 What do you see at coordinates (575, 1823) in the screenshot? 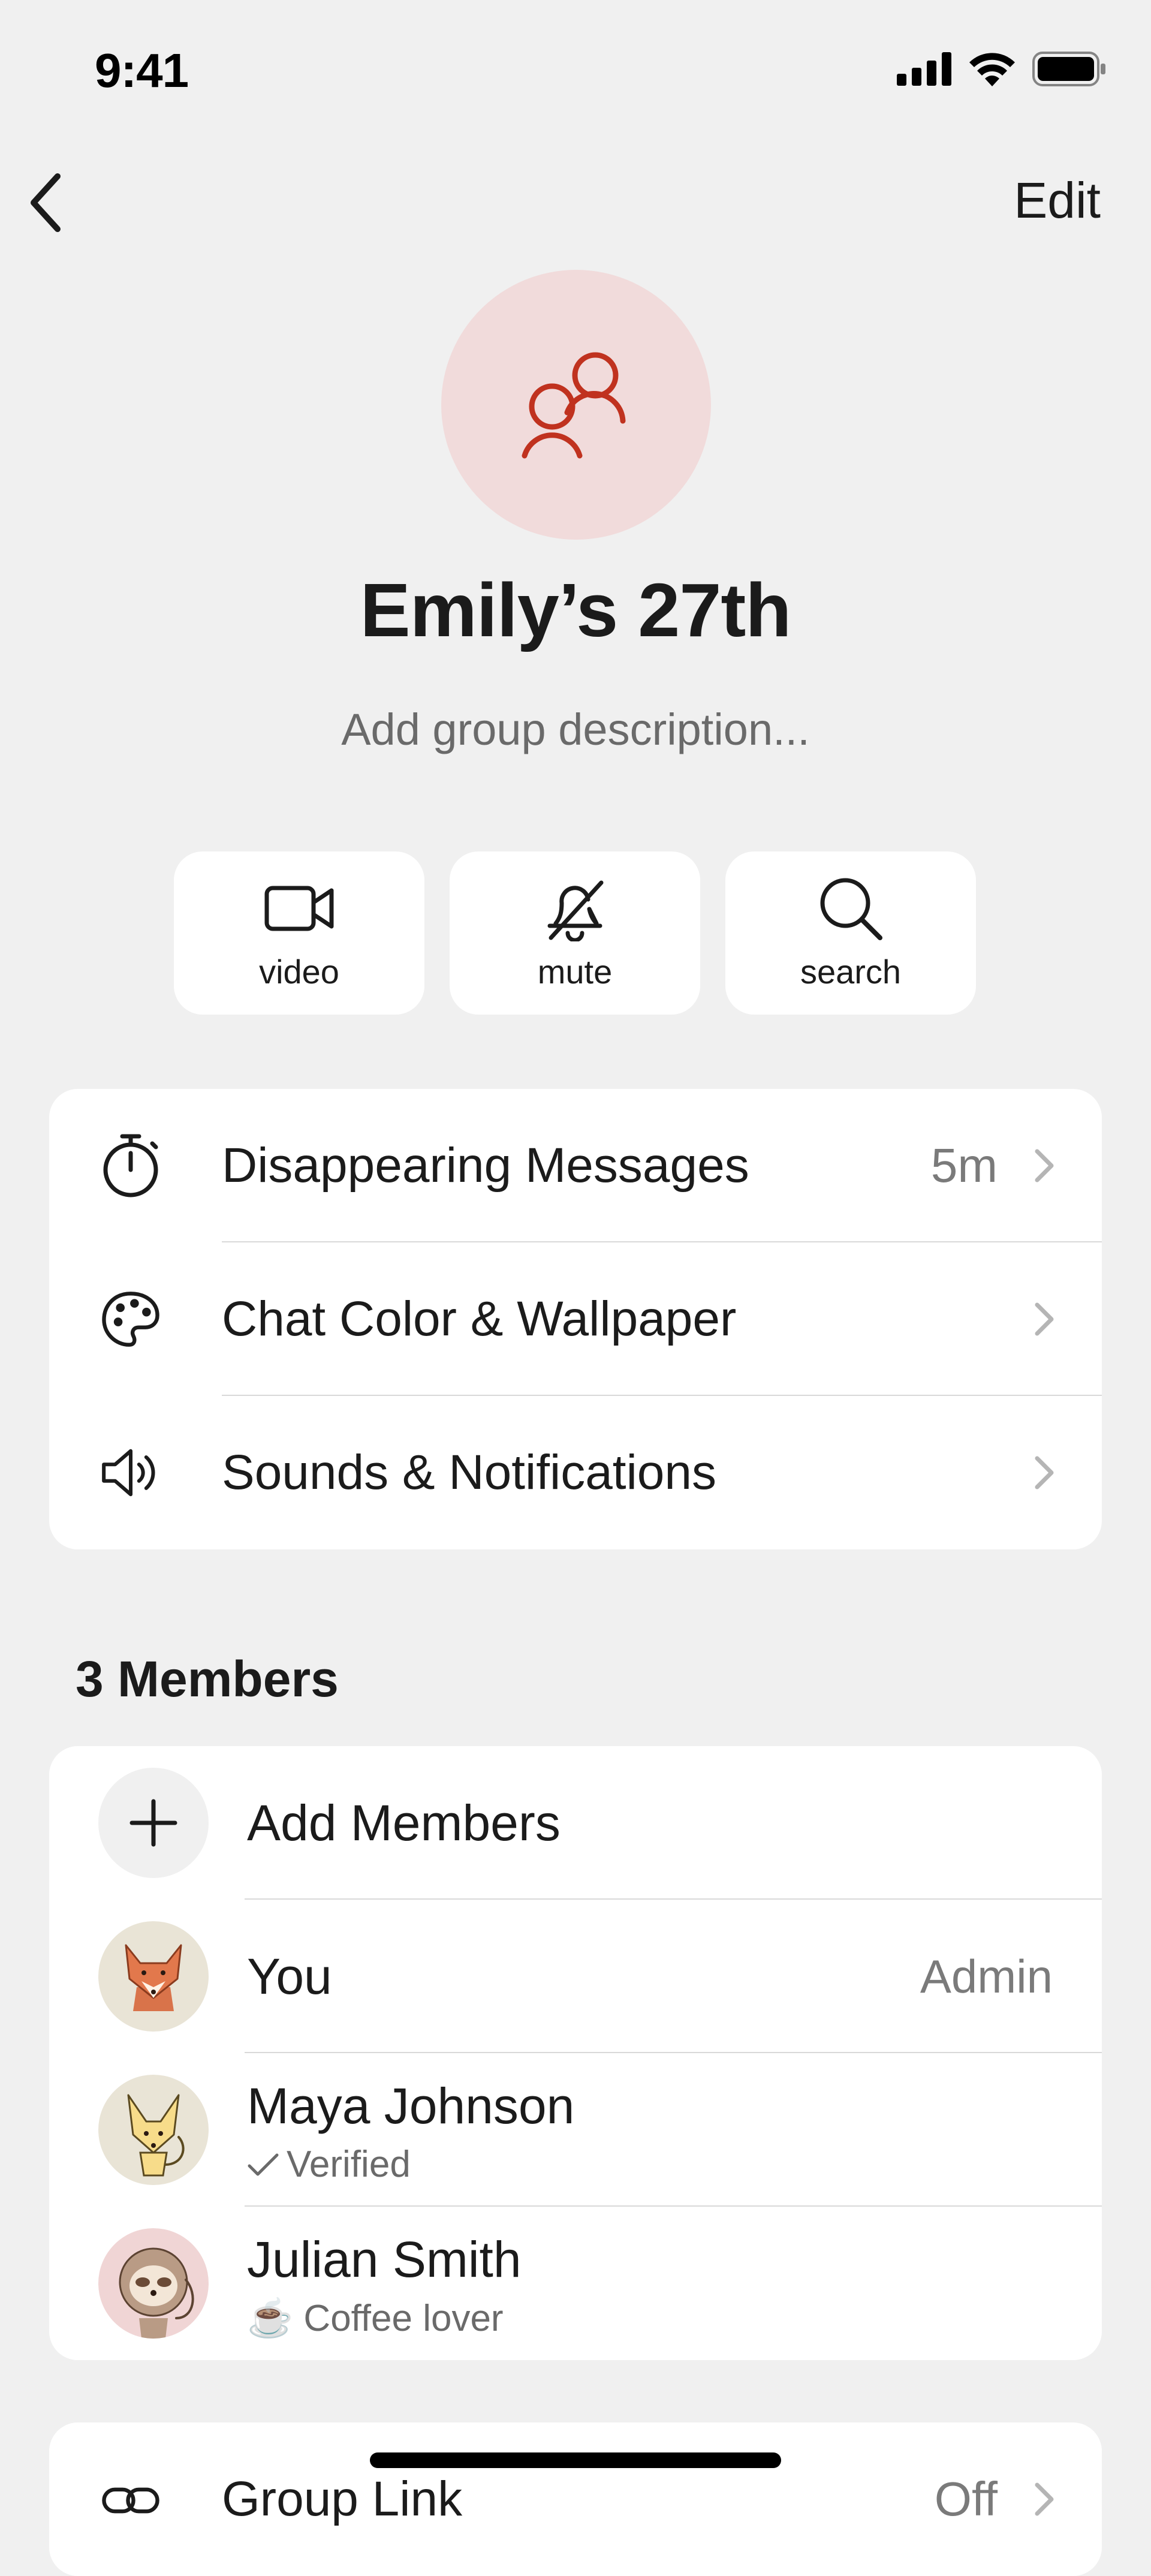
I see `add-members-row: Add Members` at bounding box center [575, 1823].